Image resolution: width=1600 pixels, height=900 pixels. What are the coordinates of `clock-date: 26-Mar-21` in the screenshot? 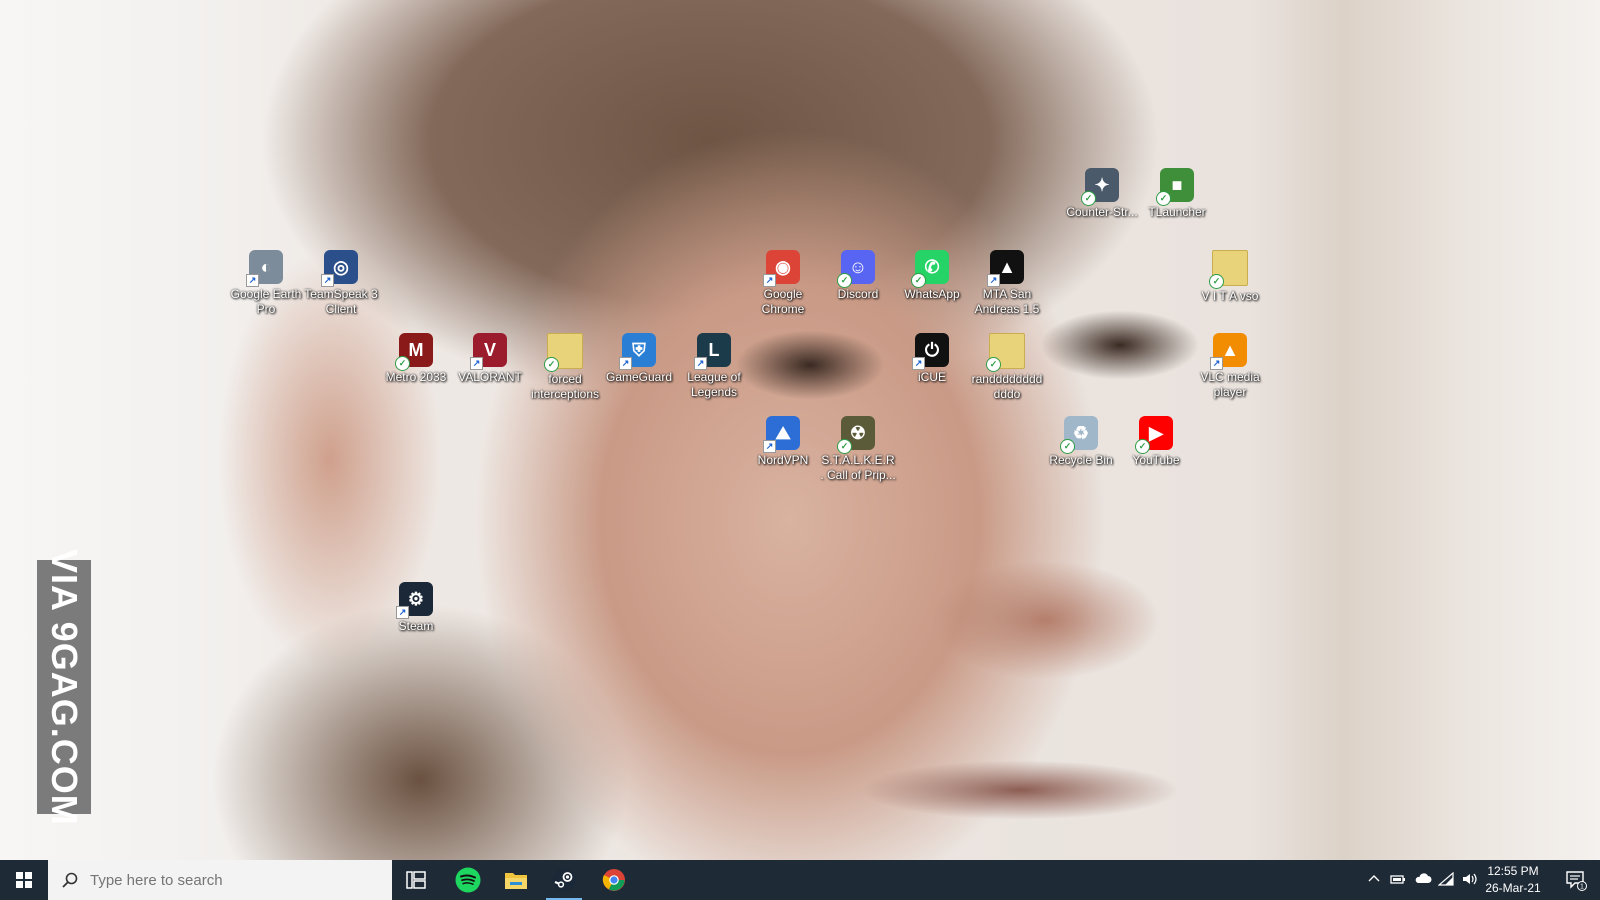 It's located at (1513, 888).